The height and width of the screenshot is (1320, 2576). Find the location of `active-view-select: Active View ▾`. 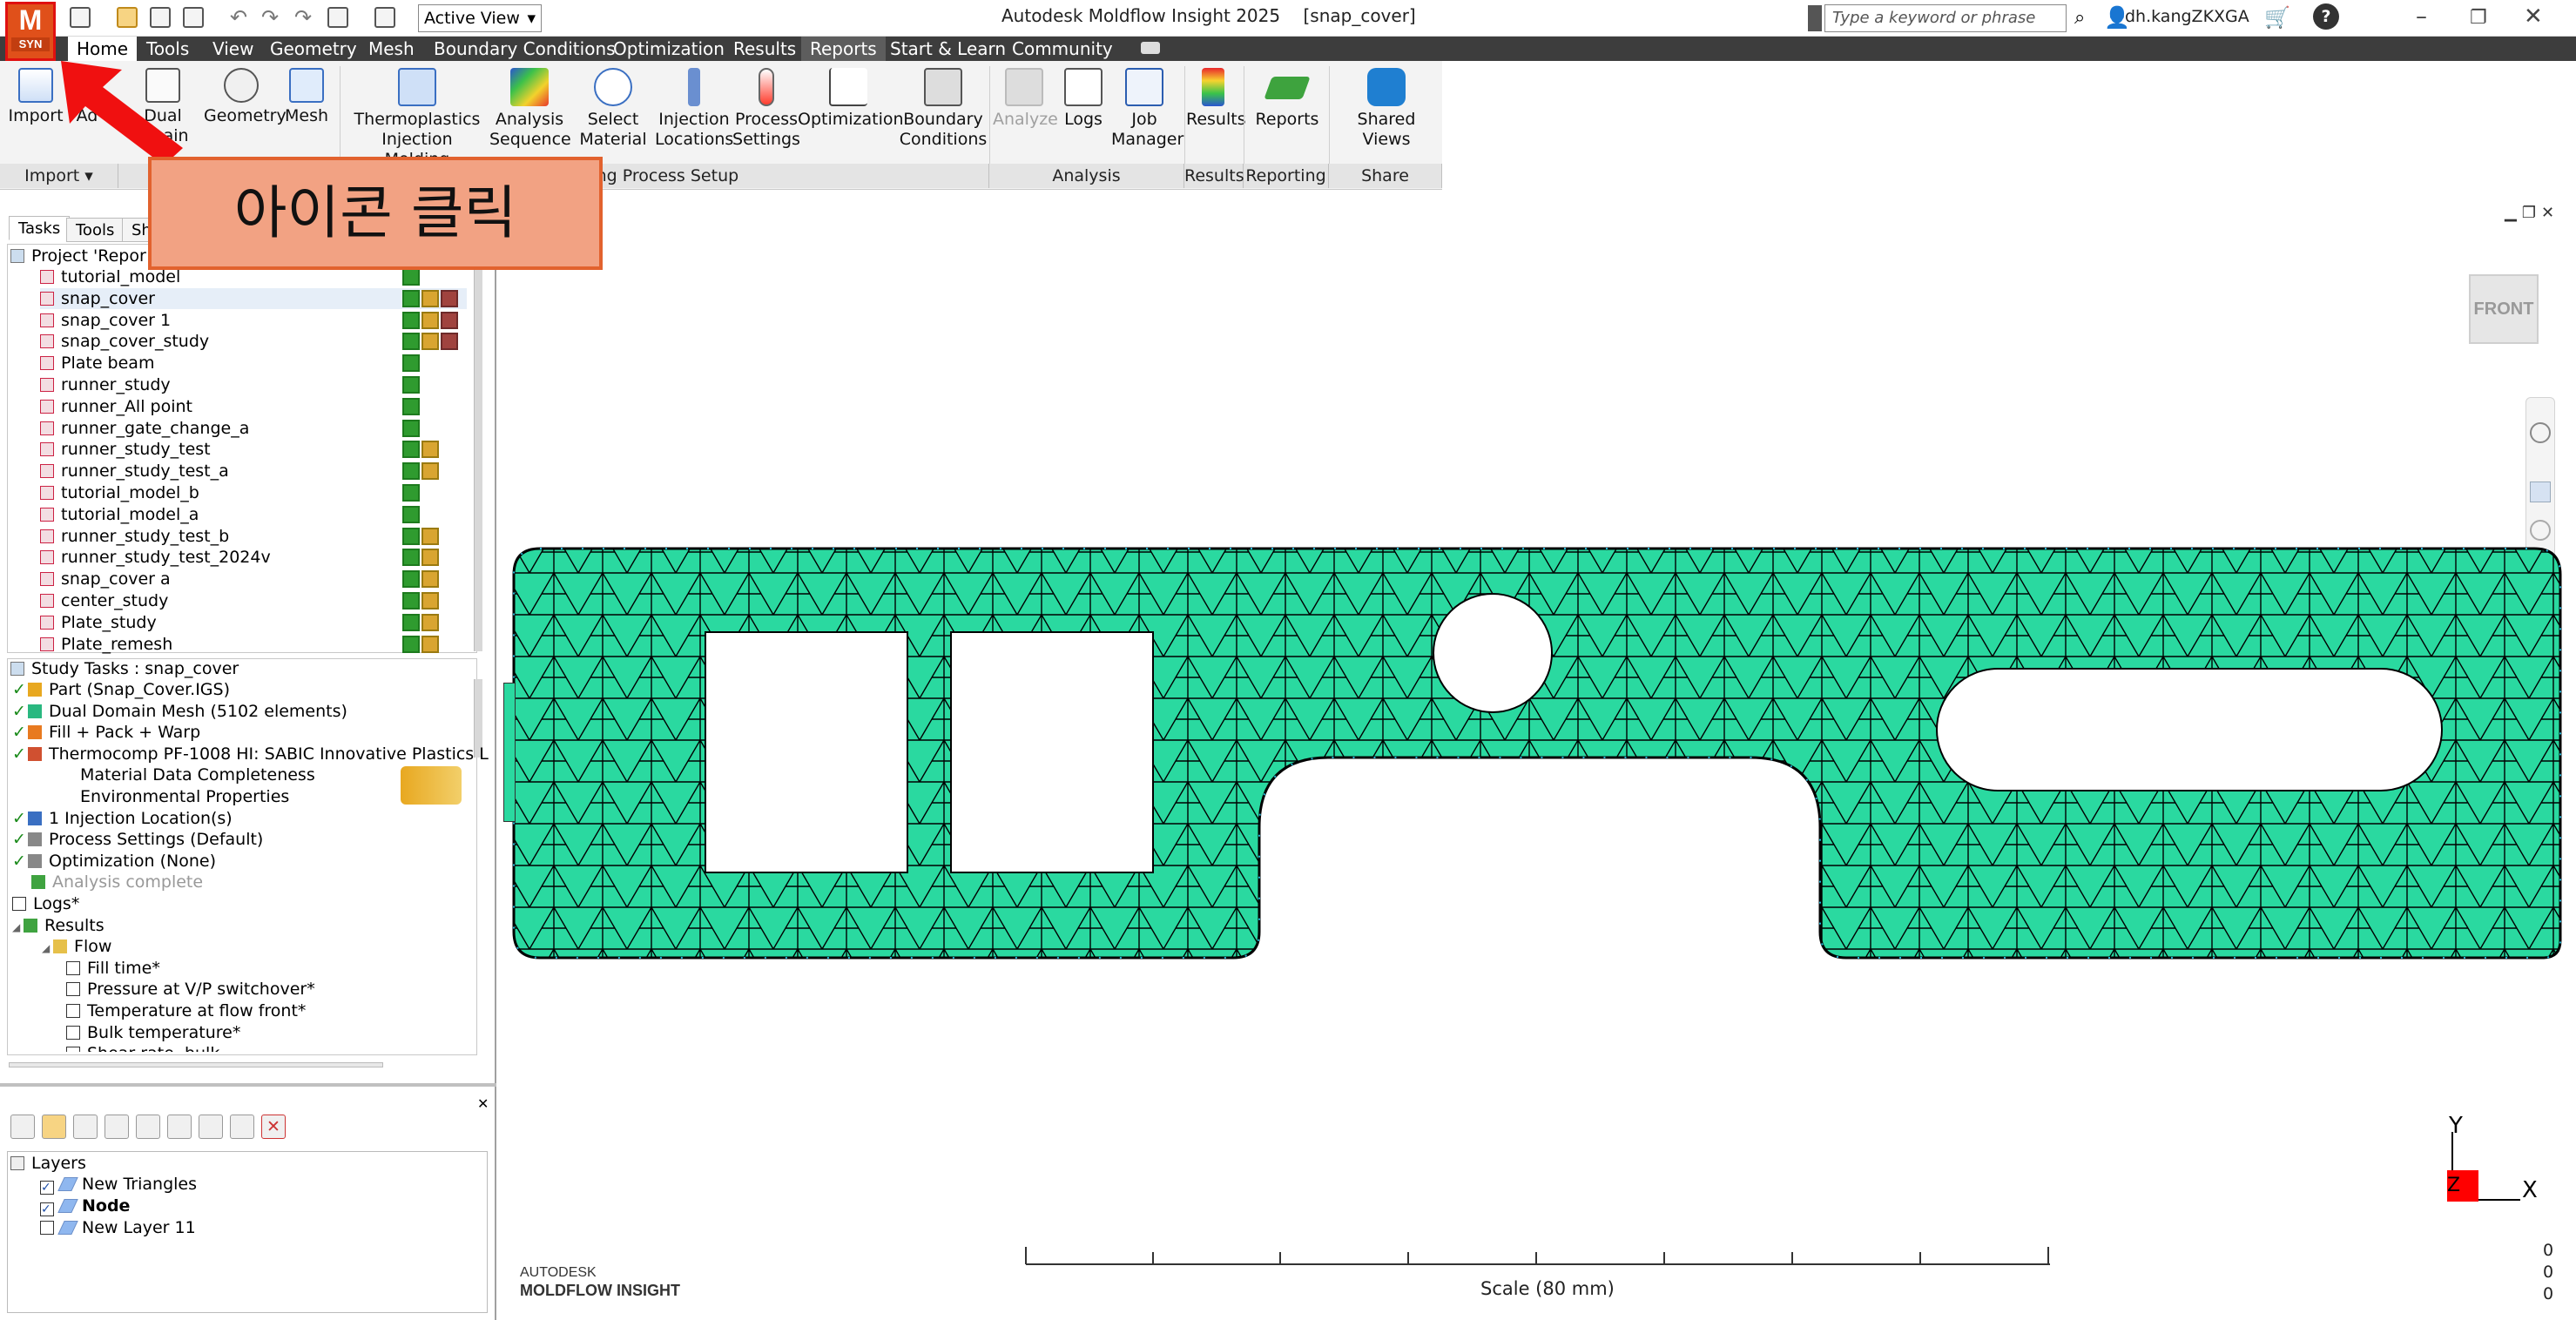

active-view-select: Active View ▾ is located at coordinates (480, 18).